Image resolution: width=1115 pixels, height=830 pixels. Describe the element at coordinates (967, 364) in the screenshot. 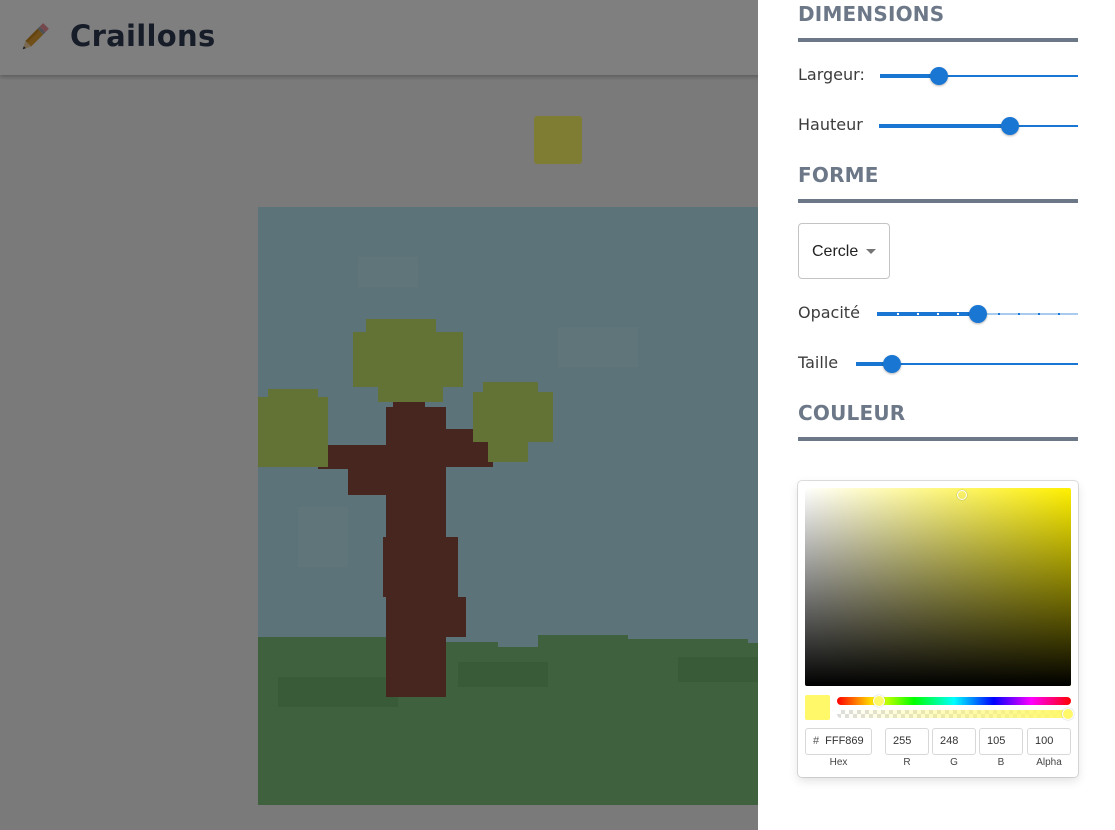

I see `size-slider` at that location.